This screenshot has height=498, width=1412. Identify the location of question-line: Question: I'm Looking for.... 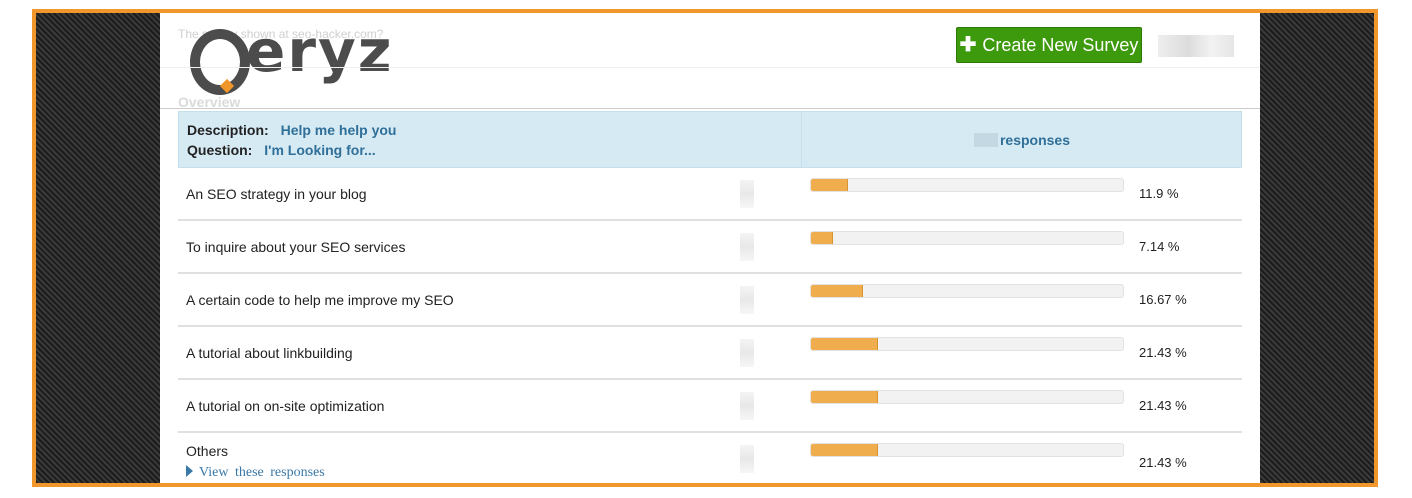
(292, 150).